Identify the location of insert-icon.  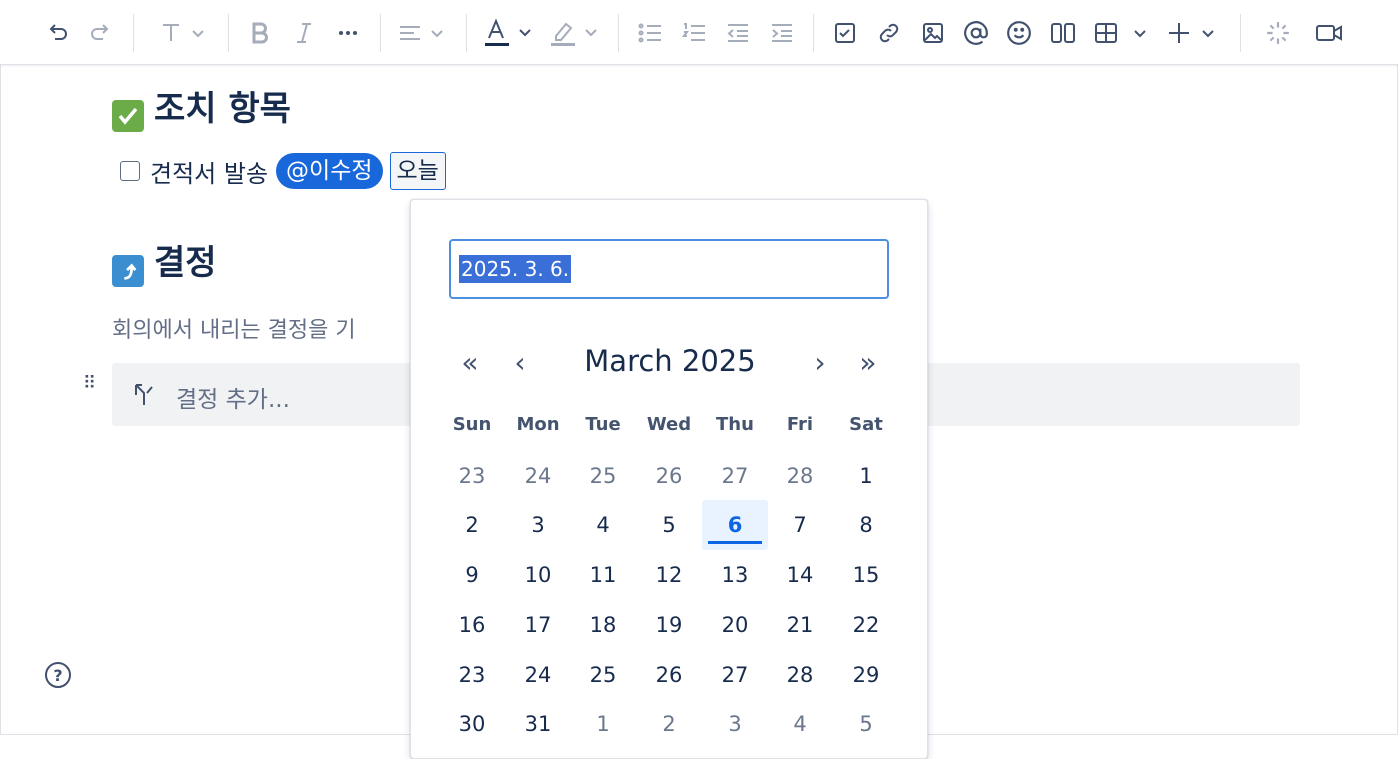
(1195, 33).